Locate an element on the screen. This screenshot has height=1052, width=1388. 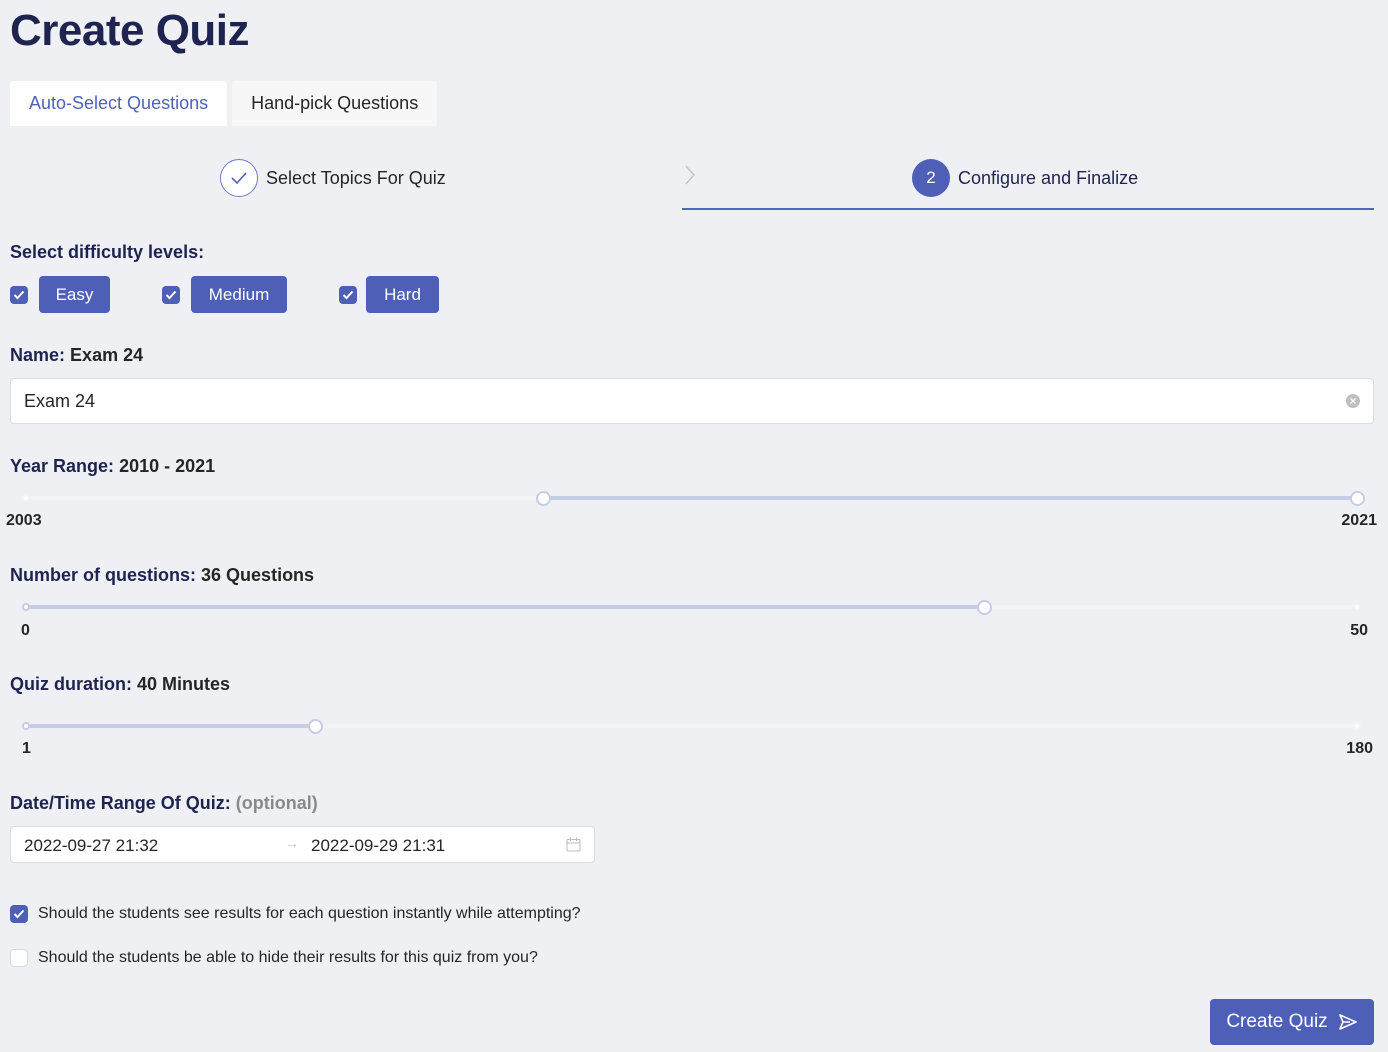
duration-handle is located at coordinates (316, 726).